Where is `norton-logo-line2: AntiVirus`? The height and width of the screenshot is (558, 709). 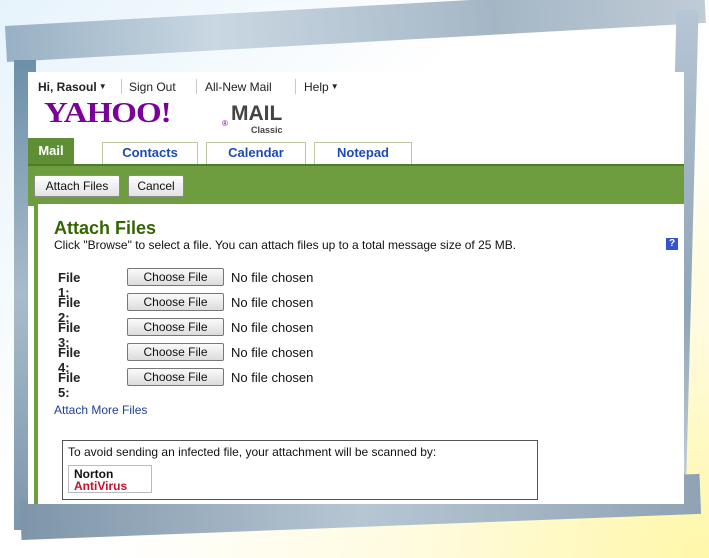
norton-logo-line2: AntiVirus is located at coordinates (101, 486).